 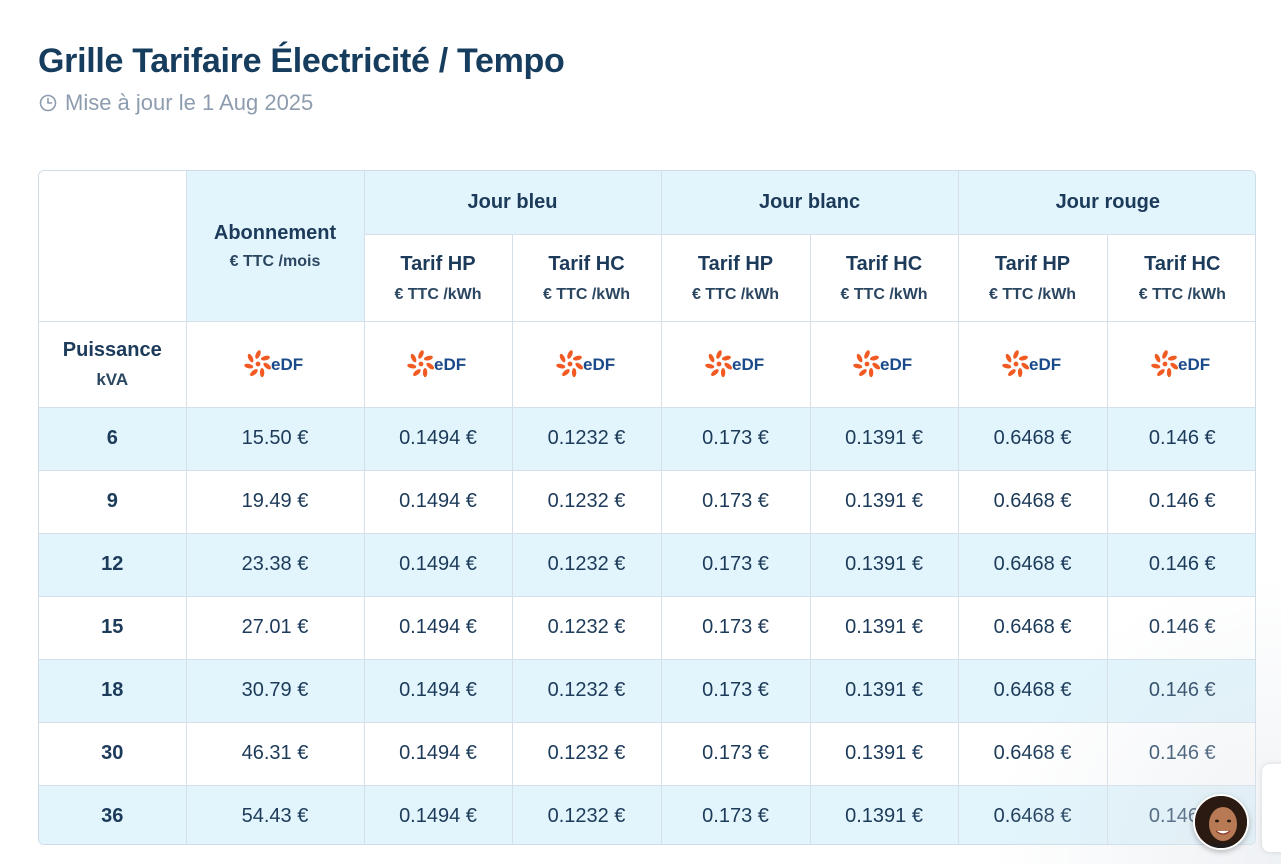 I want to click on power-kva: 18, so click(x=113, y=690).